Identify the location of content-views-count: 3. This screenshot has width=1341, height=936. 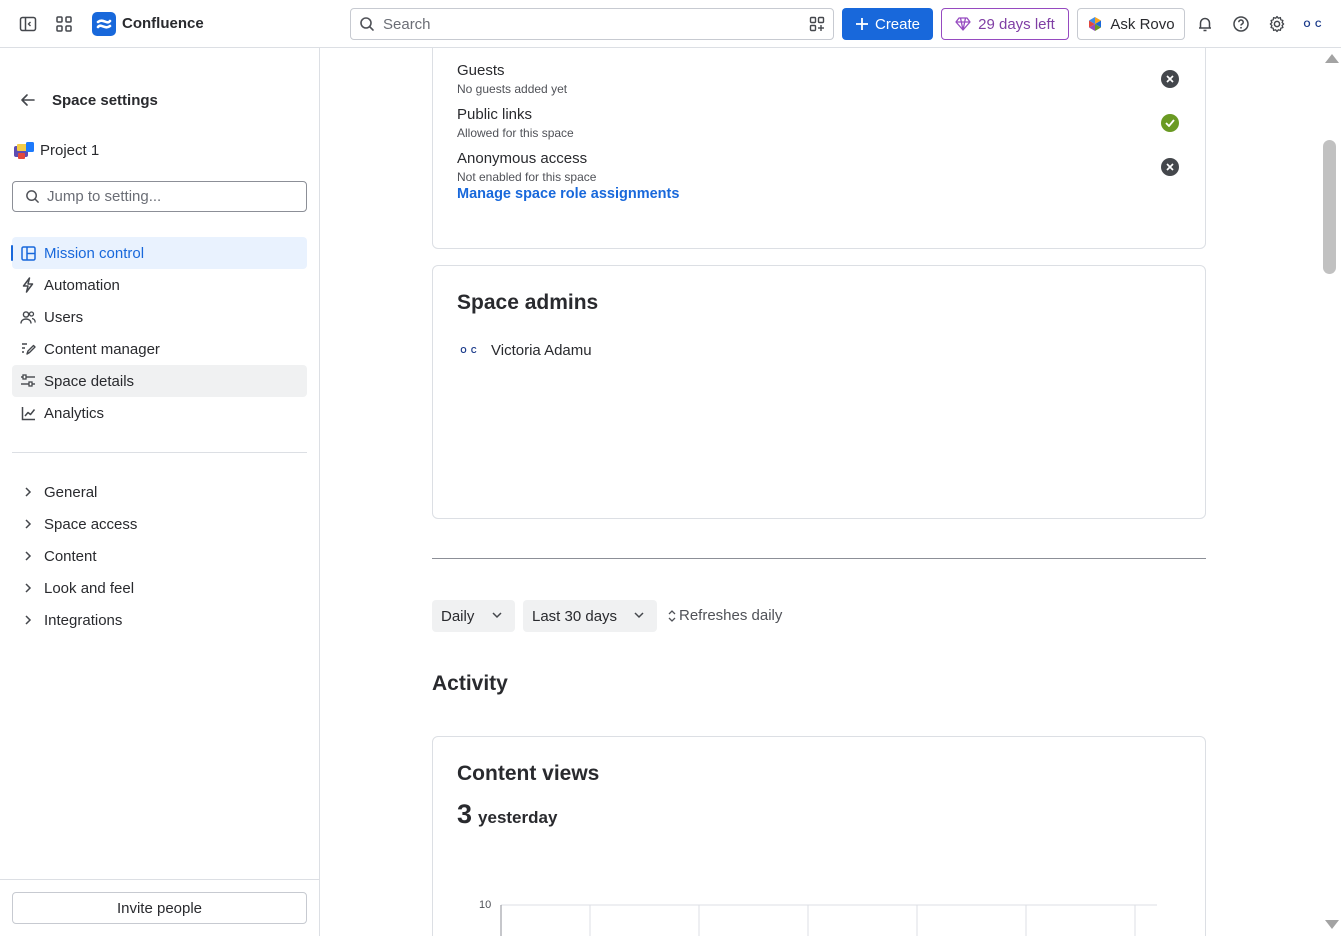
(465, 814).